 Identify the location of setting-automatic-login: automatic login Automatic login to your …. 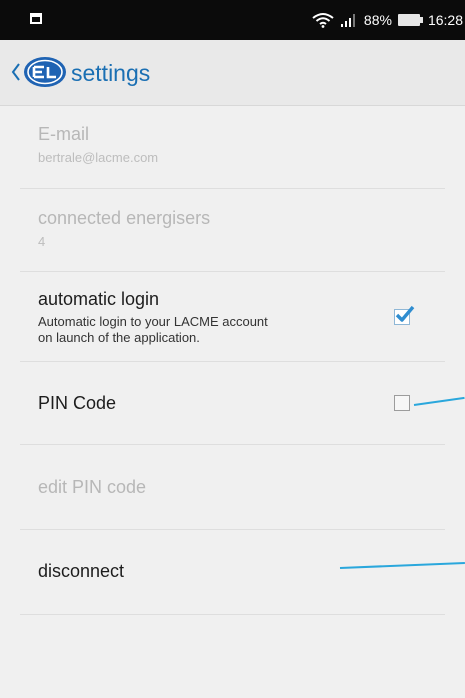
(232, 317).